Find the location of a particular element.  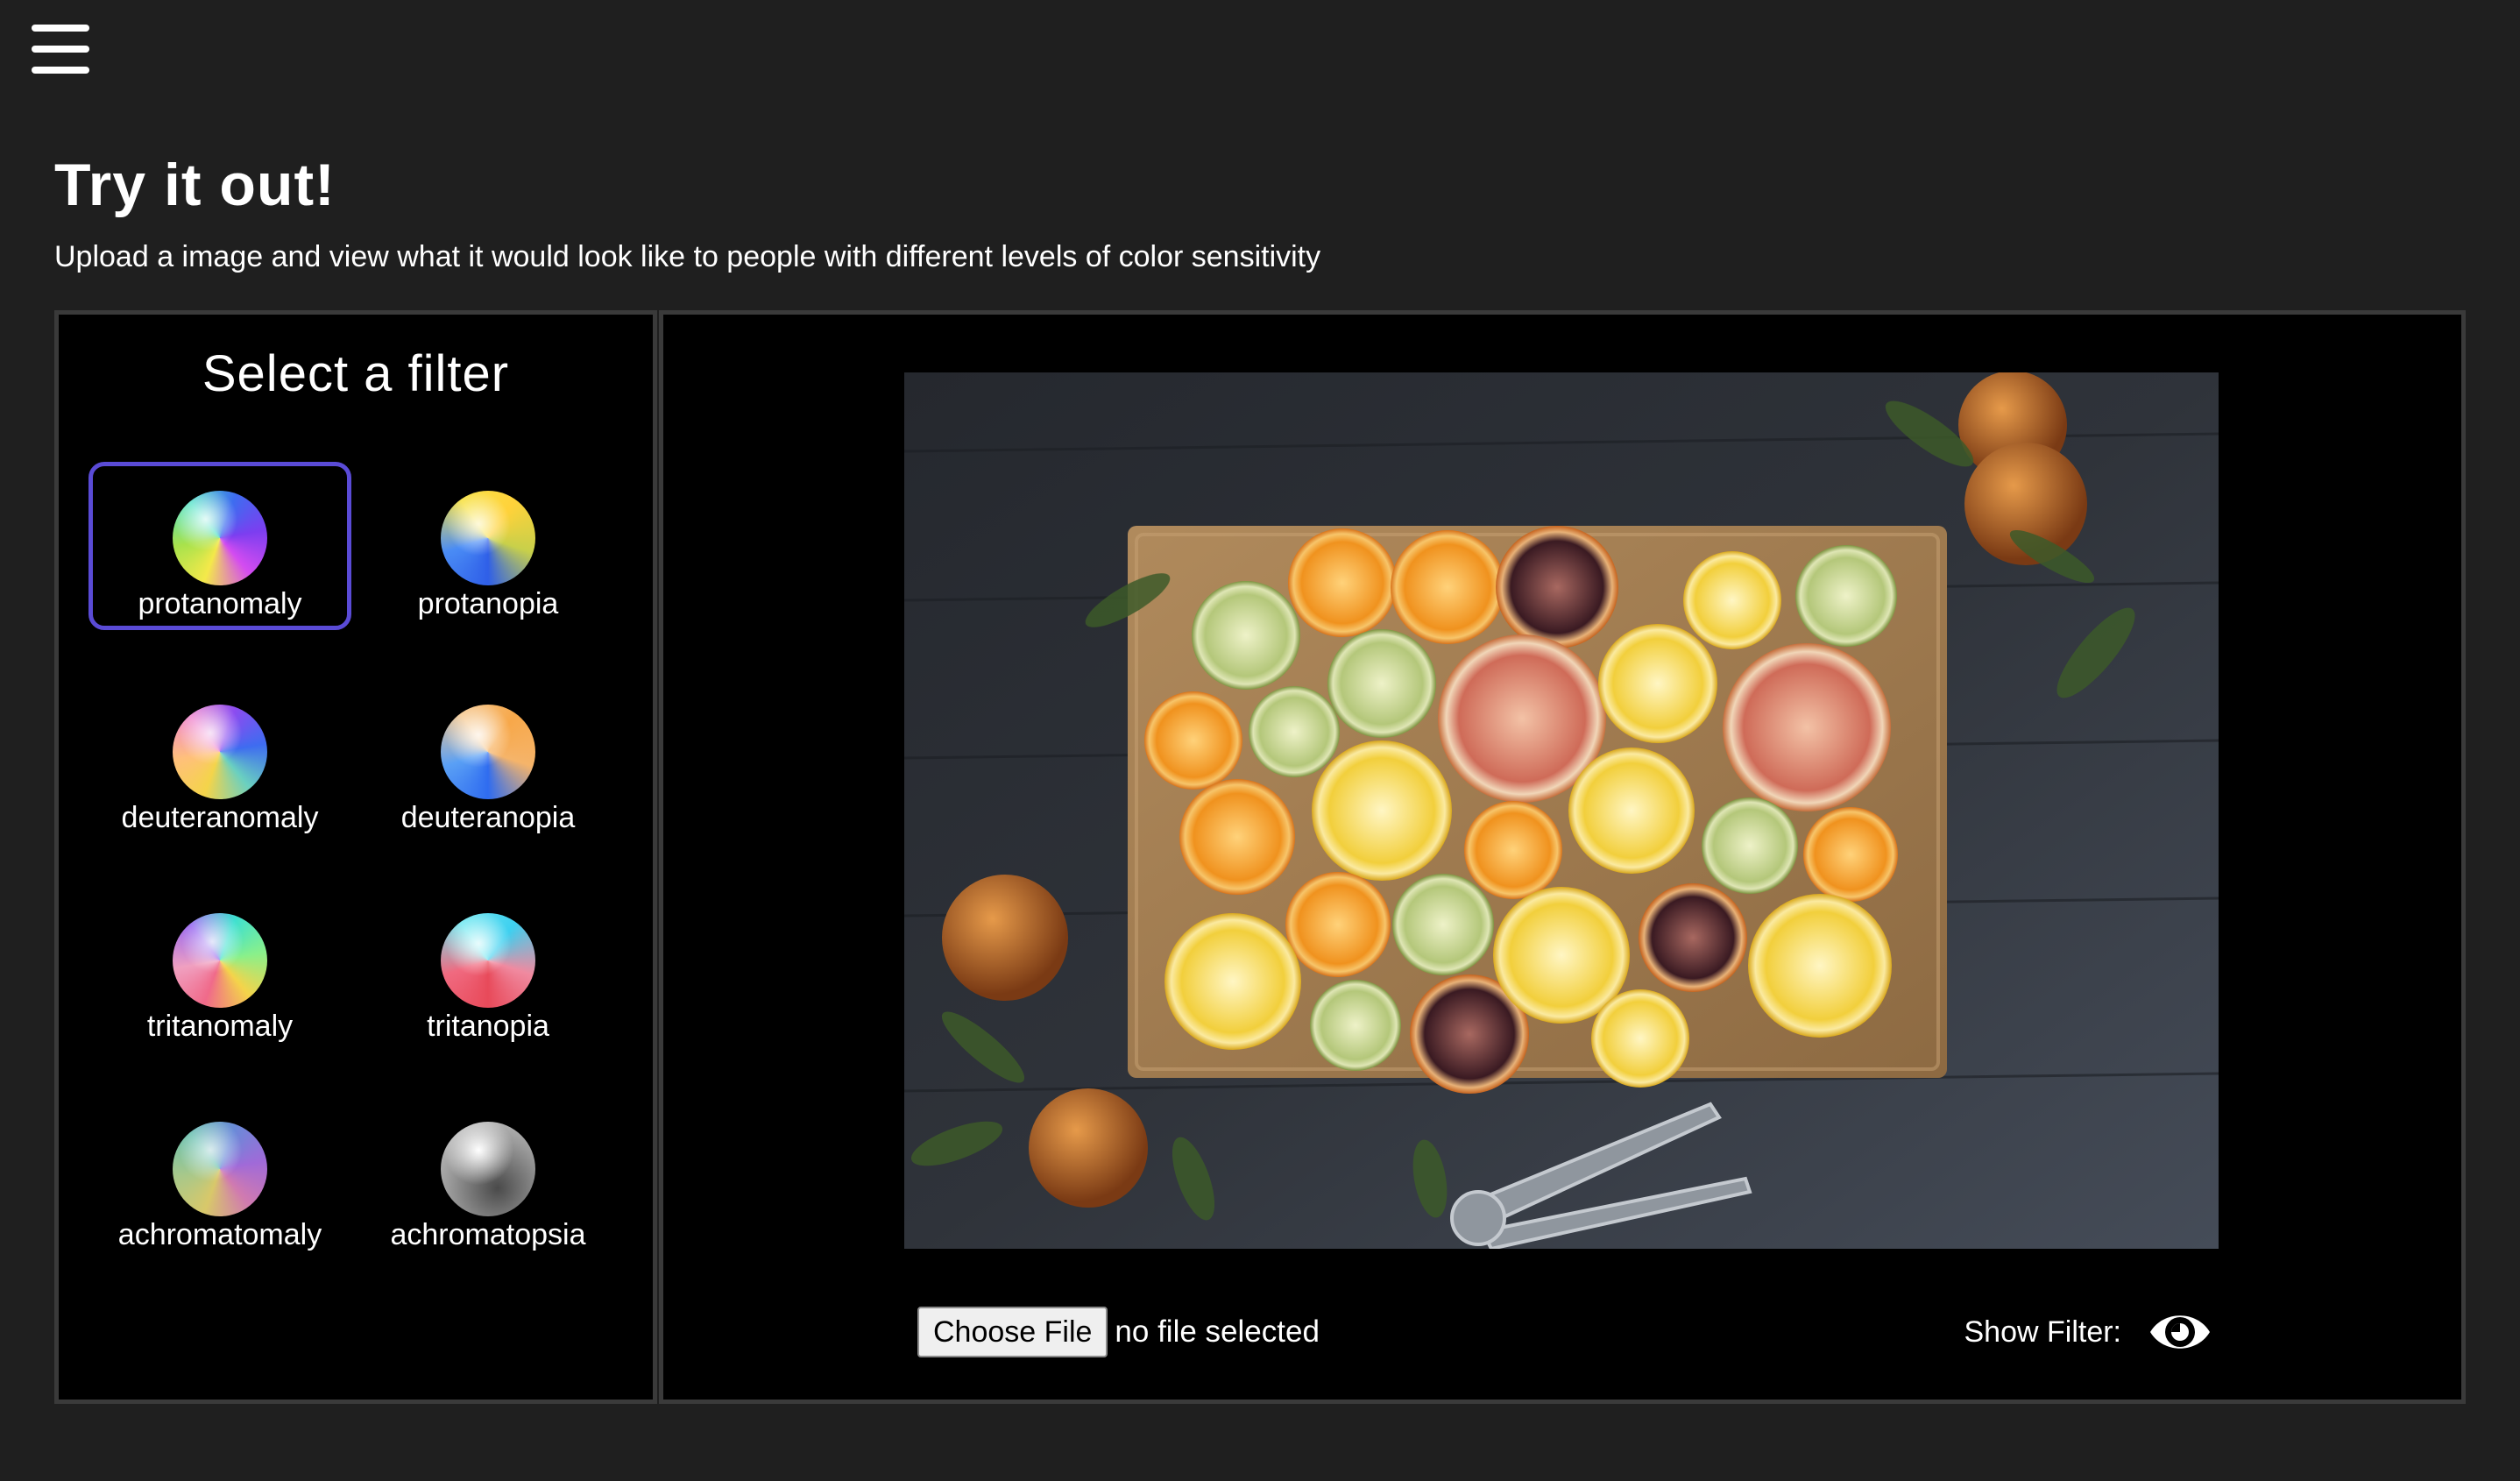

page-title: Try it out! is located at coordinates (195, 185).